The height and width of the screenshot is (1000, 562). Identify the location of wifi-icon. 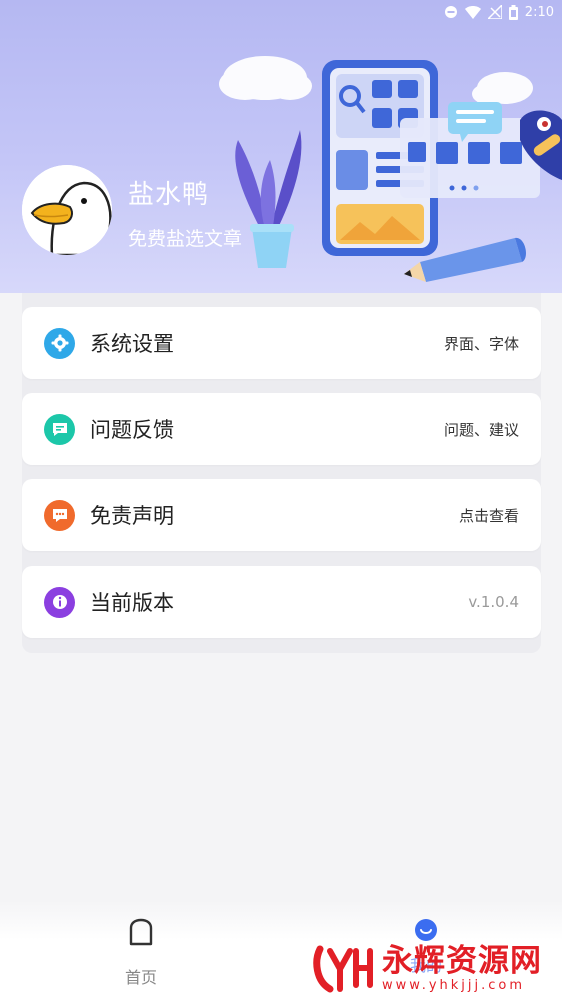
(472, 12).